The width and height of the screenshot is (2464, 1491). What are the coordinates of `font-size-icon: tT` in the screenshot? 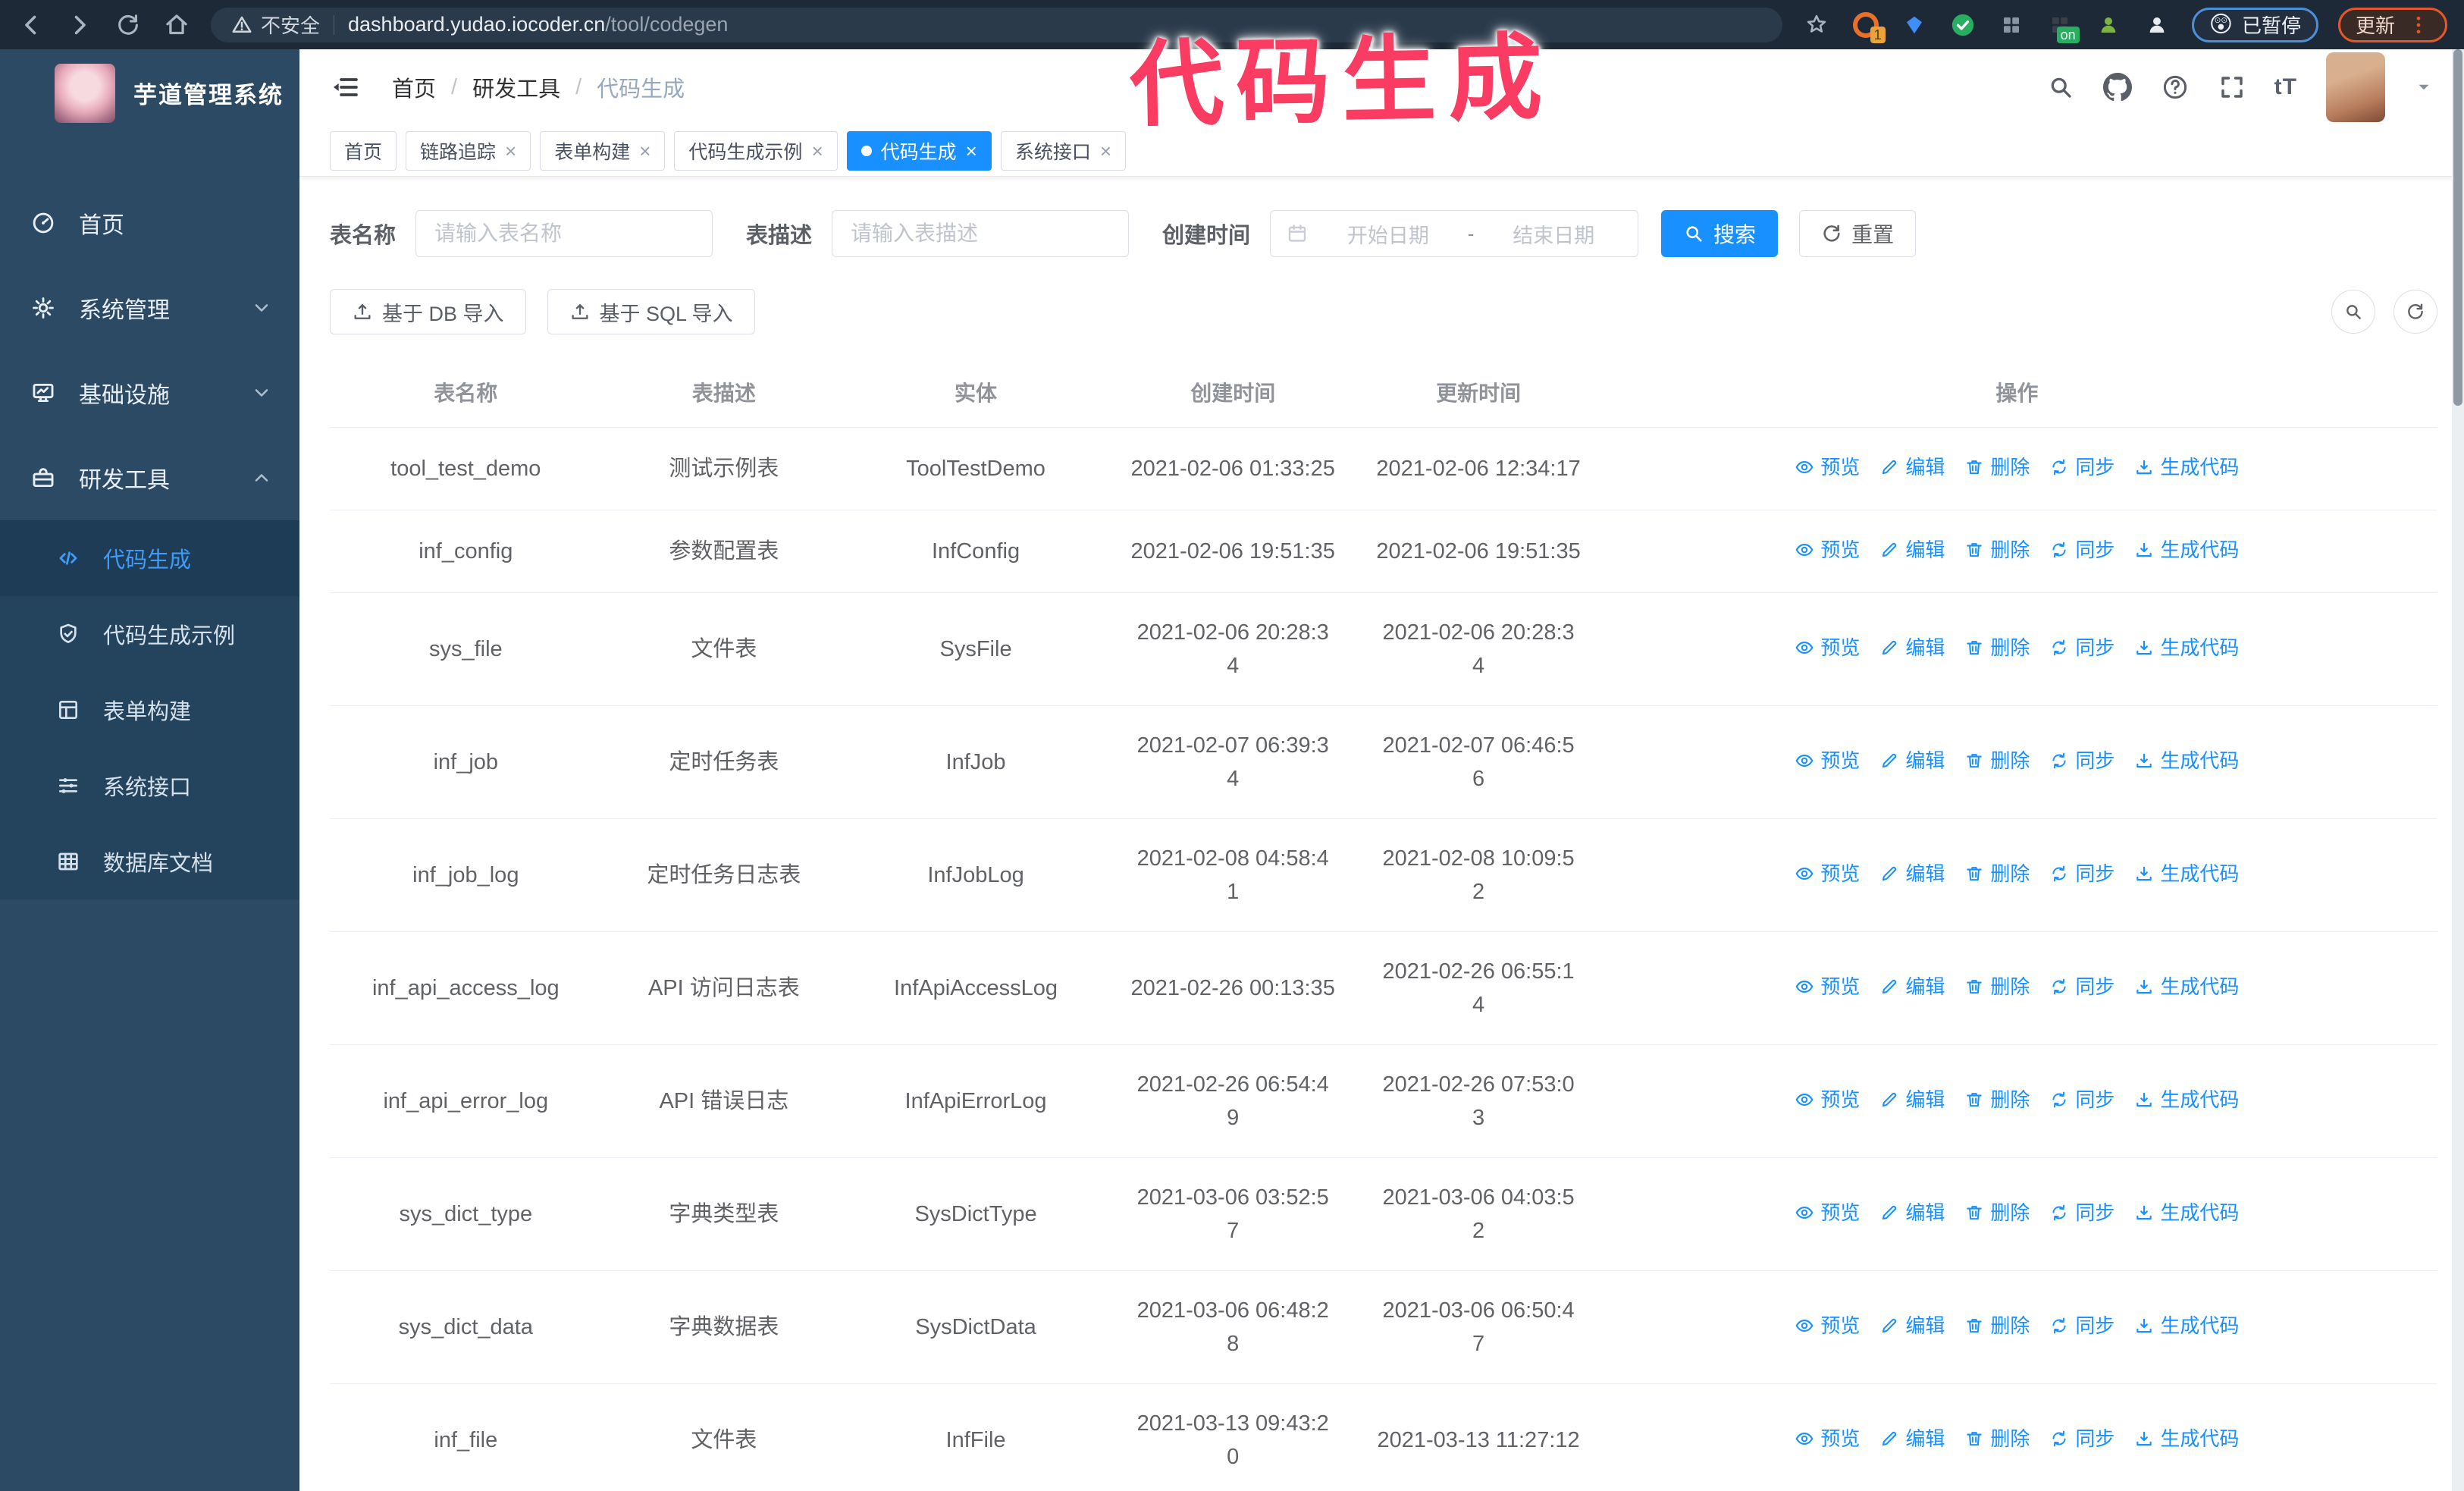 It's located at (2285, 87).